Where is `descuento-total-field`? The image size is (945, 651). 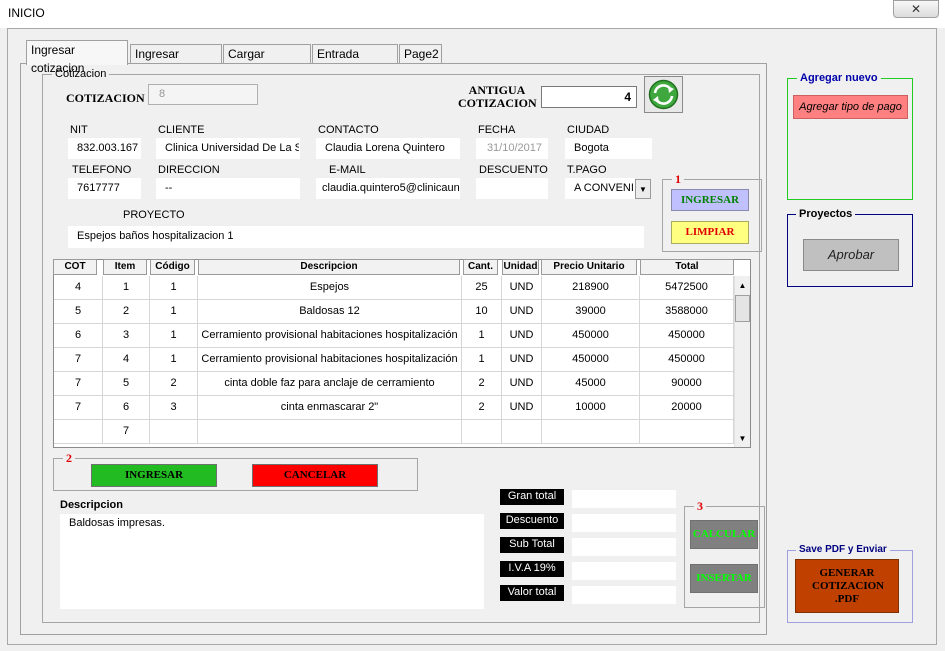 descuento-total-field is located at coordinates (624, 523).